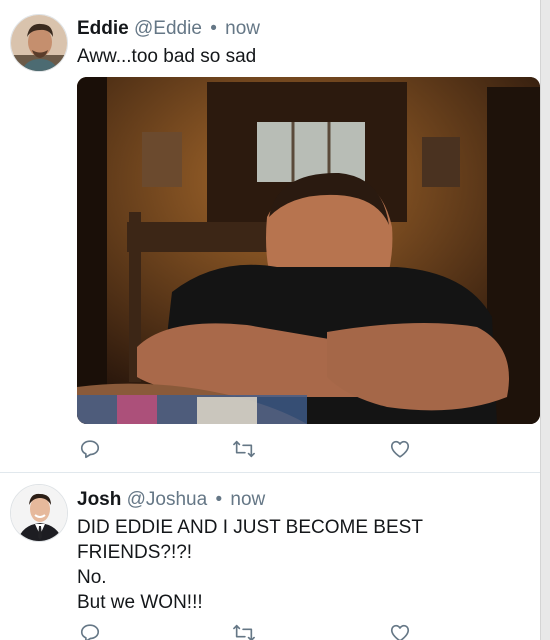  I want to click on tweet-header: Eddie @Eddie • now, so click(168, 29).